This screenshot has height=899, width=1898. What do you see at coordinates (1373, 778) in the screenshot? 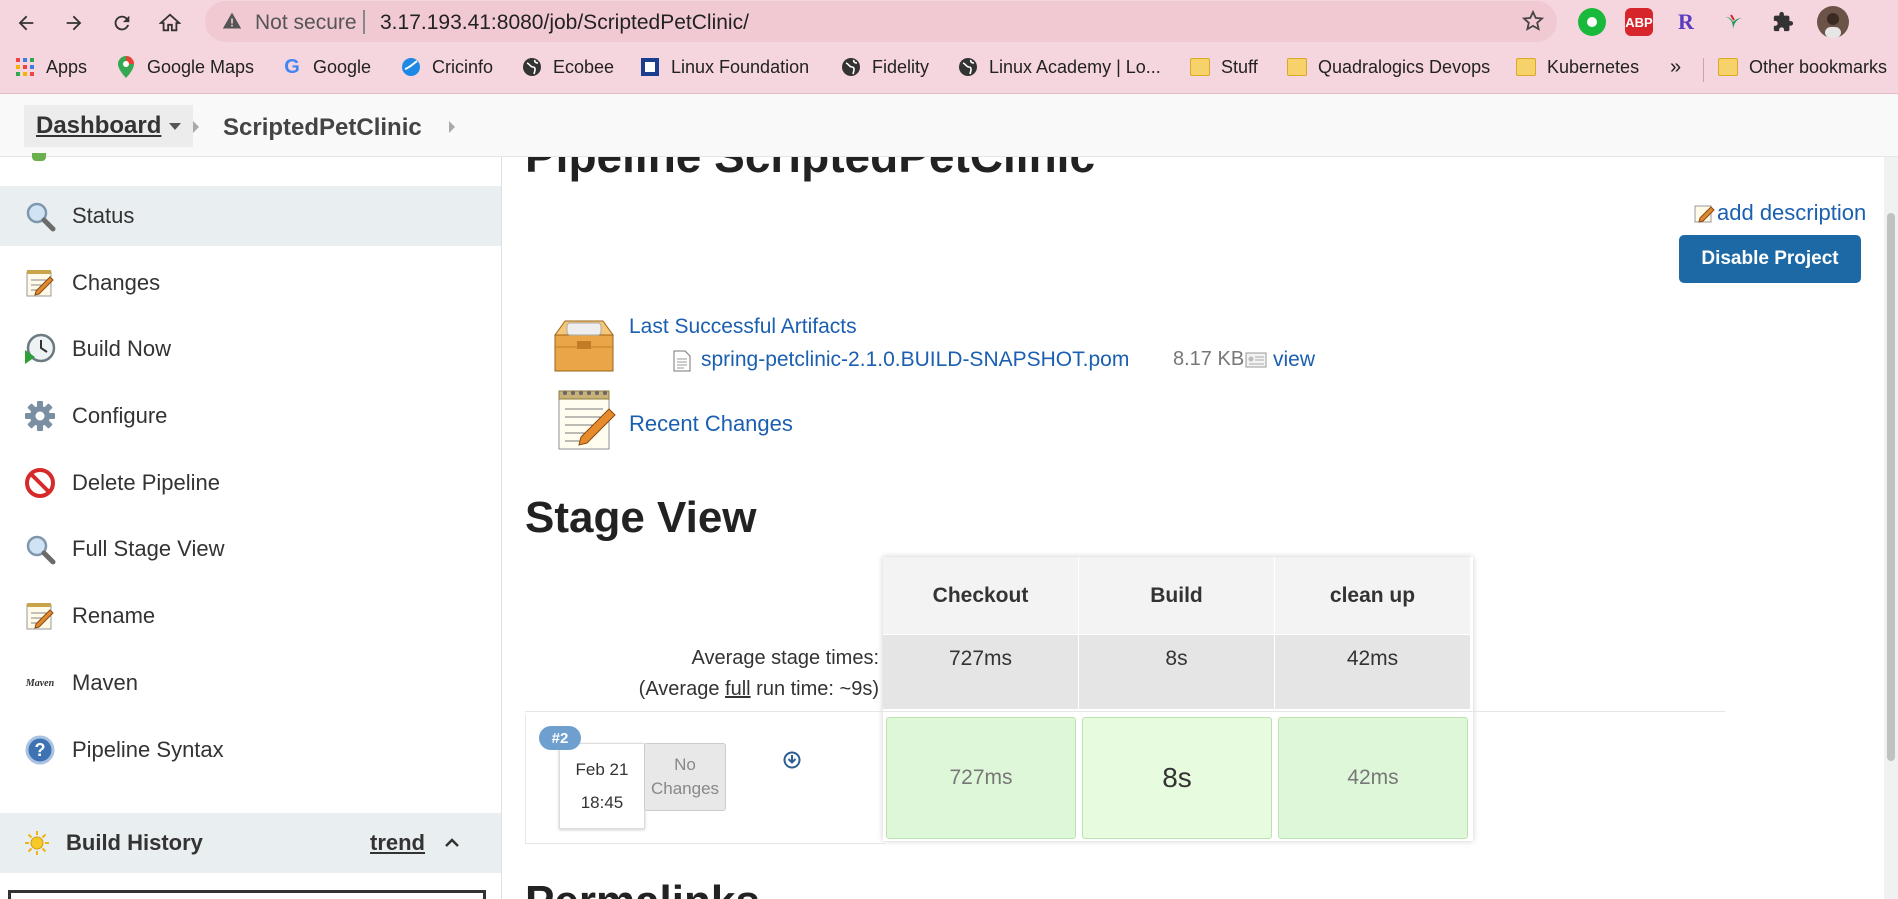
I see `stage-run-cell: 42ms` at bounding box center [1373, 778].